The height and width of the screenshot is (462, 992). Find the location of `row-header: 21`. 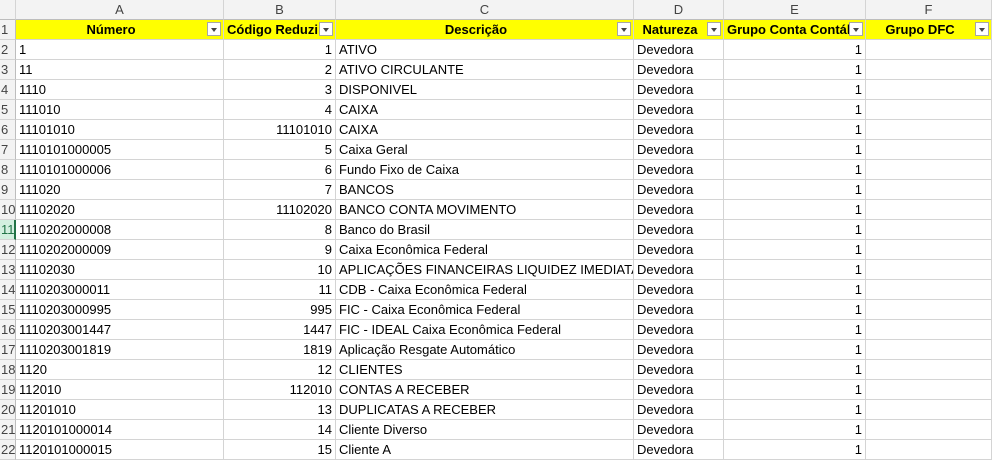

row-header: 21 is located at coordinates (8, 430).